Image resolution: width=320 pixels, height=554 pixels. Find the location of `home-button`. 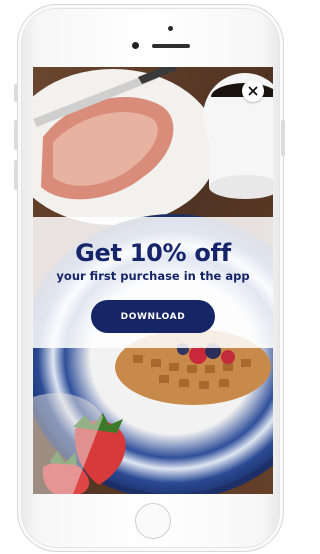

home-button is located at coordinates (153, 521).